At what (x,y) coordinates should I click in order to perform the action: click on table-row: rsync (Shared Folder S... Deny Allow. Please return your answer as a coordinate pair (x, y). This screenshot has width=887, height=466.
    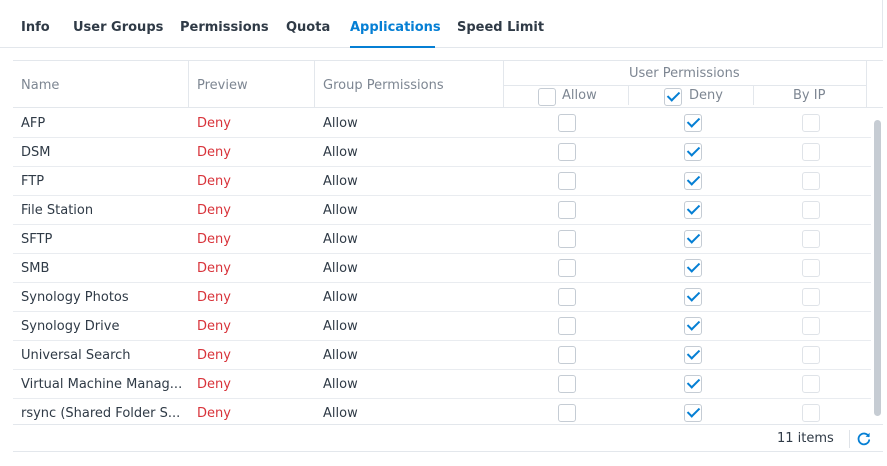
    Looking at the image, I should click on (442, 411).